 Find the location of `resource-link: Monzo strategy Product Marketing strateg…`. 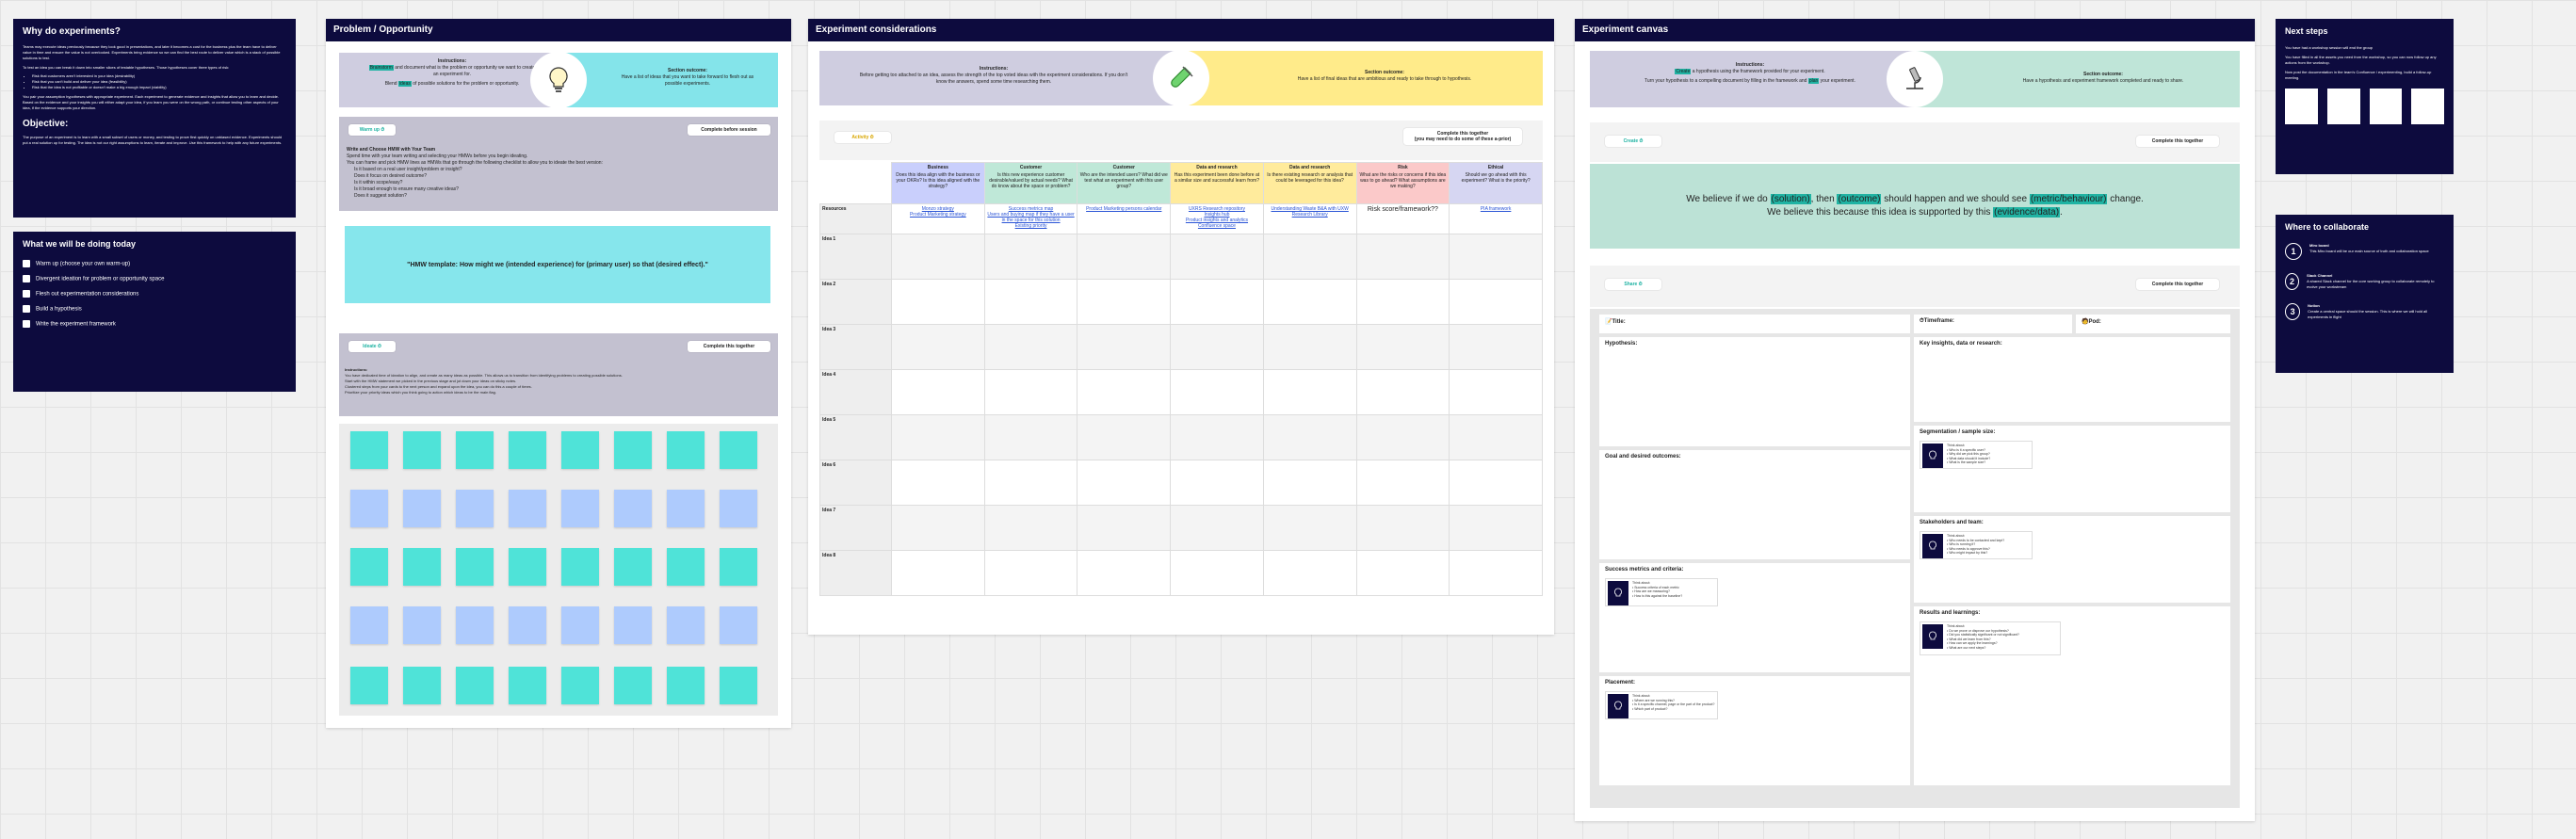

resource-link: Monzo strategy Product Marketing strateg… is located at coordinates (938, 212).